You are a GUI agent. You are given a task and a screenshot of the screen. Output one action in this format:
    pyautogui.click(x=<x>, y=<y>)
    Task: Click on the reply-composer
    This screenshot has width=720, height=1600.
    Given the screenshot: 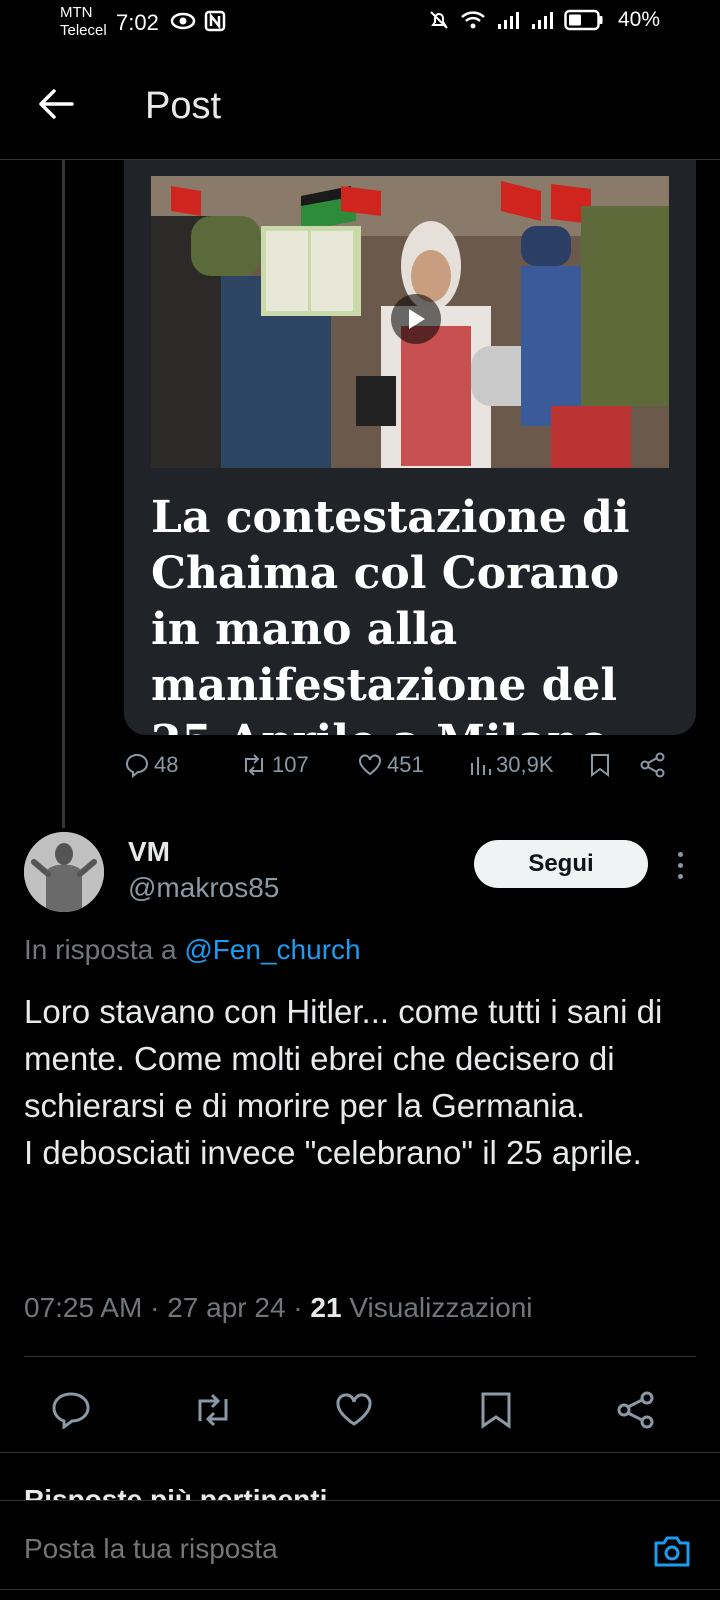 What is the action you would take?
    pyautogui.click(x=360, y=1550)
    